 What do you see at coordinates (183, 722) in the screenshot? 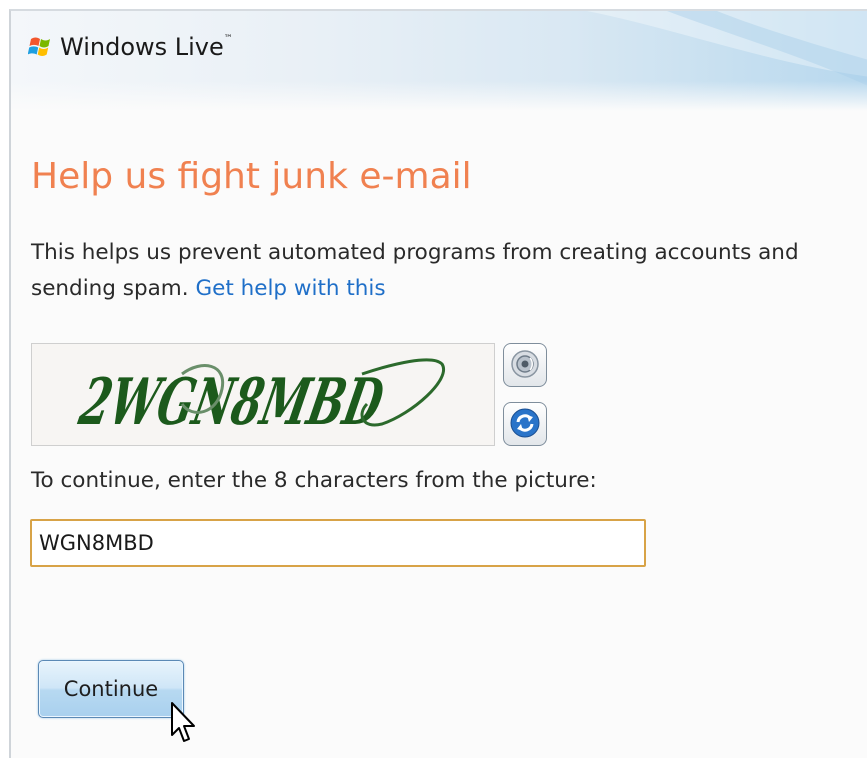
I see `mouse-cursor-icon` at bounding box center [183, 722].